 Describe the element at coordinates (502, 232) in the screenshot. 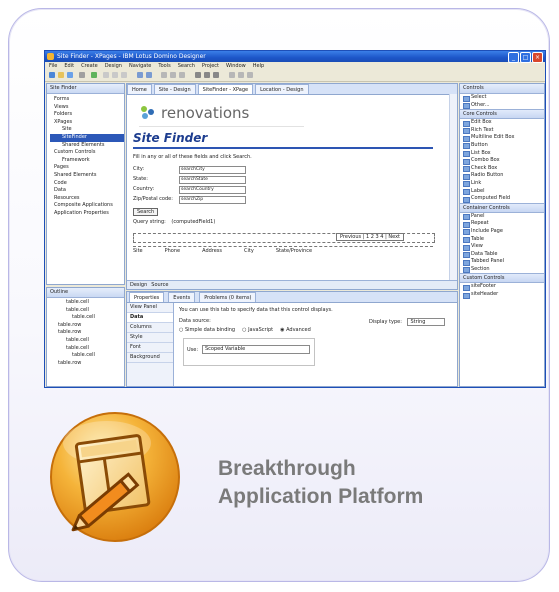

I see `control-include-page: Include Page` at that location.